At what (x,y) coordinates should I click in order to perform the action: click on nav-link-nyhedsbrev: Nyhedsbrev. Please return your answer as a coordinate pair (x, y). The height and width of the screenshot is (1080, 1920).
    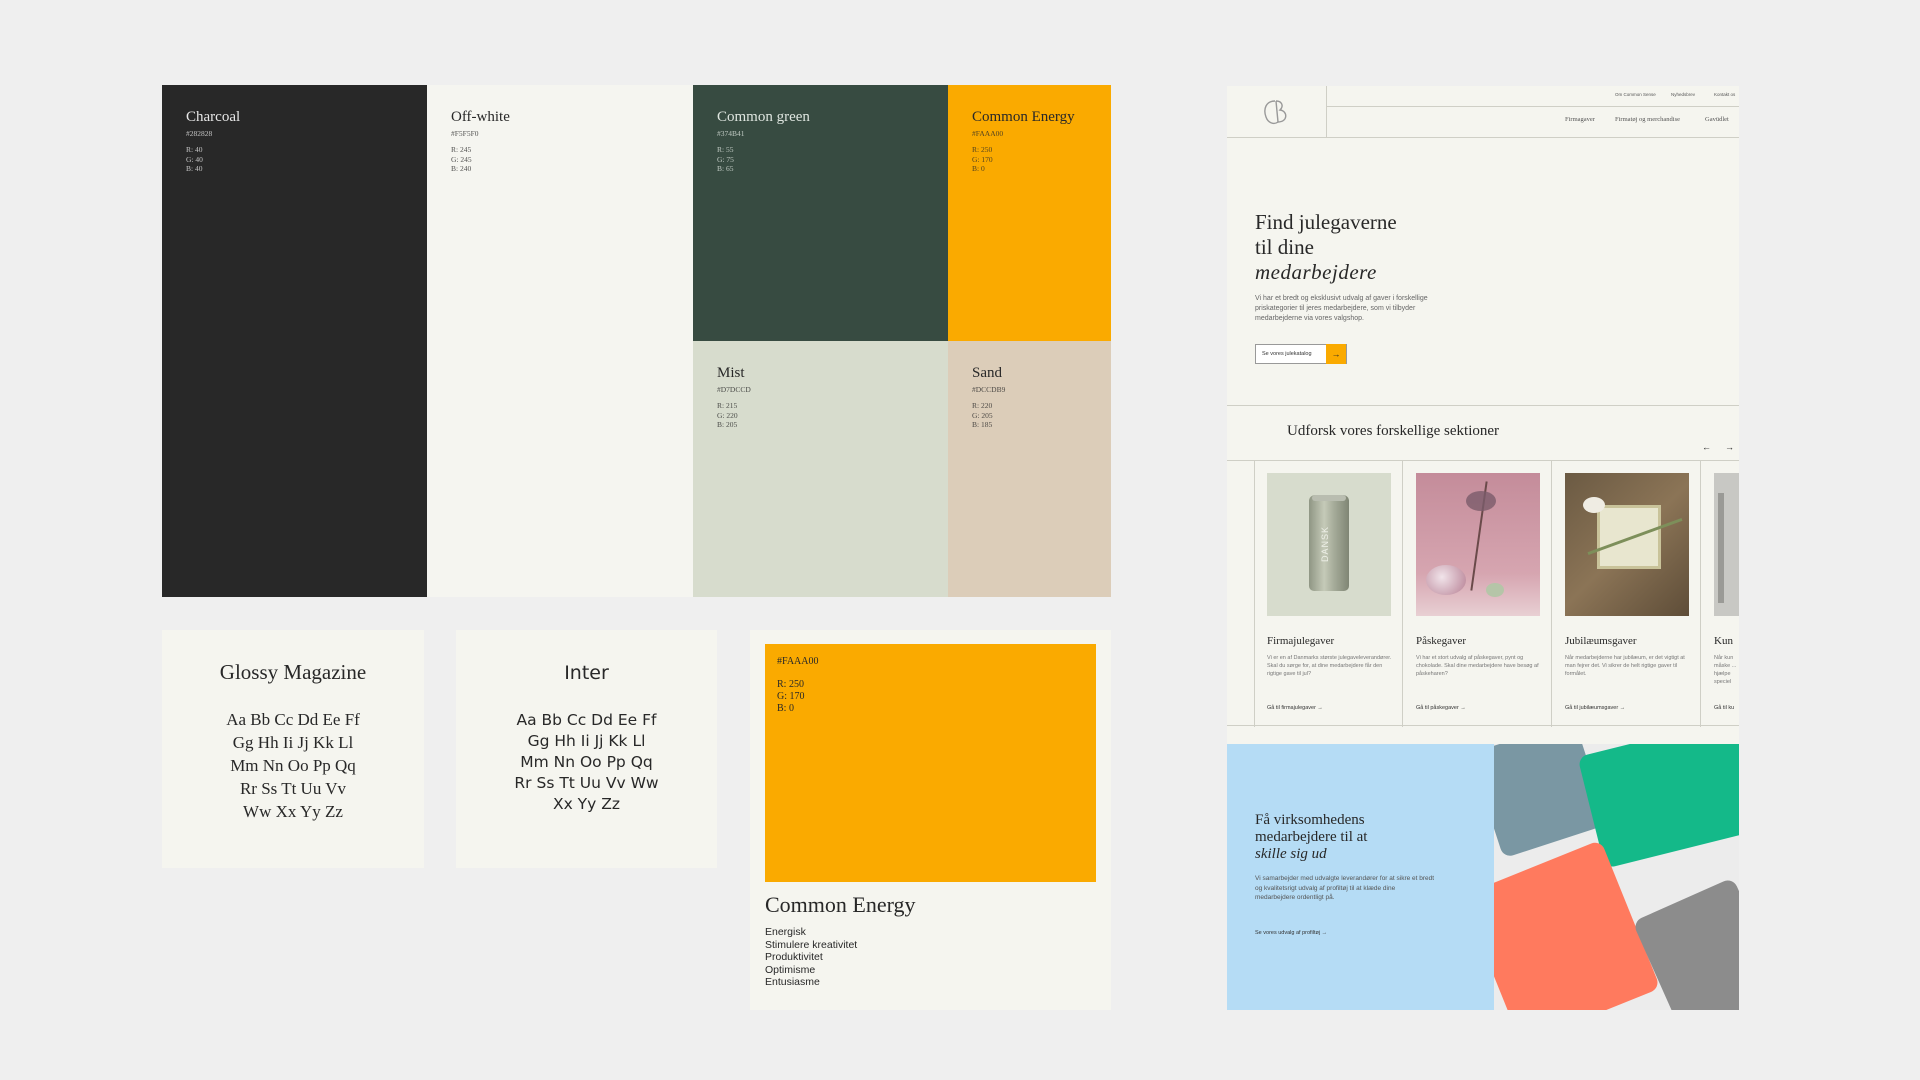
    Looking at the image, I should click on (1683, 94).